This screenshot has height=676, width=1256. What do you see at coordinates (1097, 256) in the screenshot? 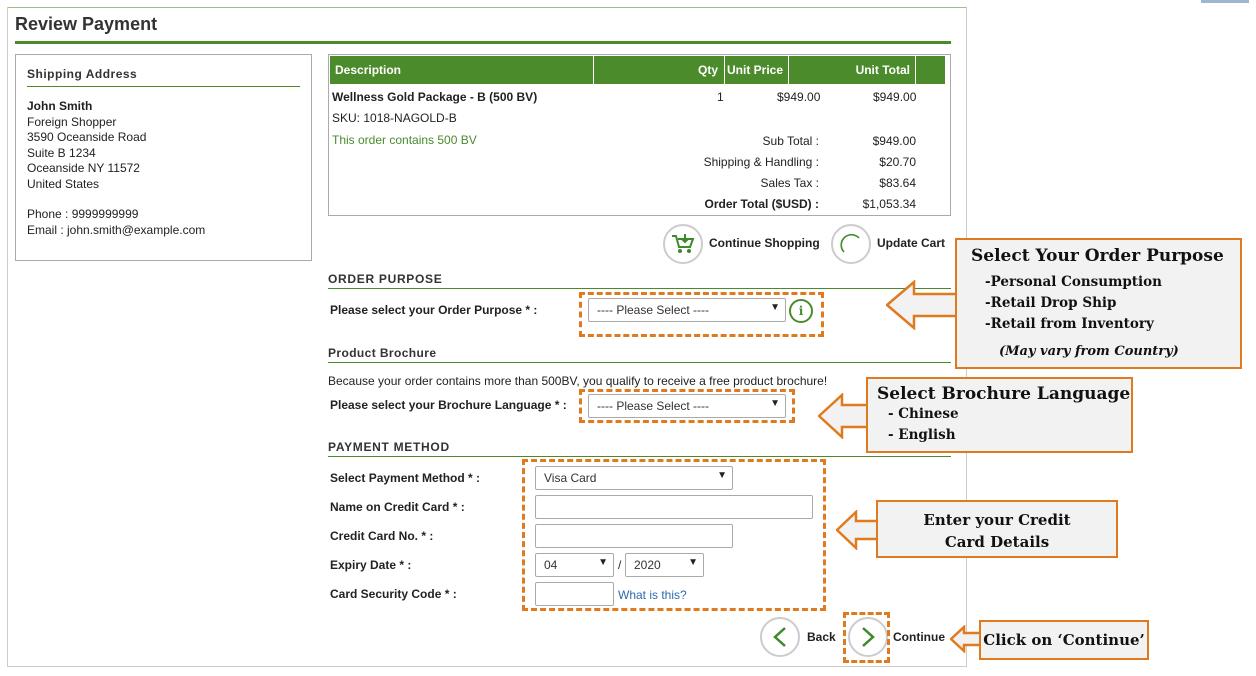
I see `callout-purpose-title: Select Your Order Purpose` at bounding box center [1097, 256].